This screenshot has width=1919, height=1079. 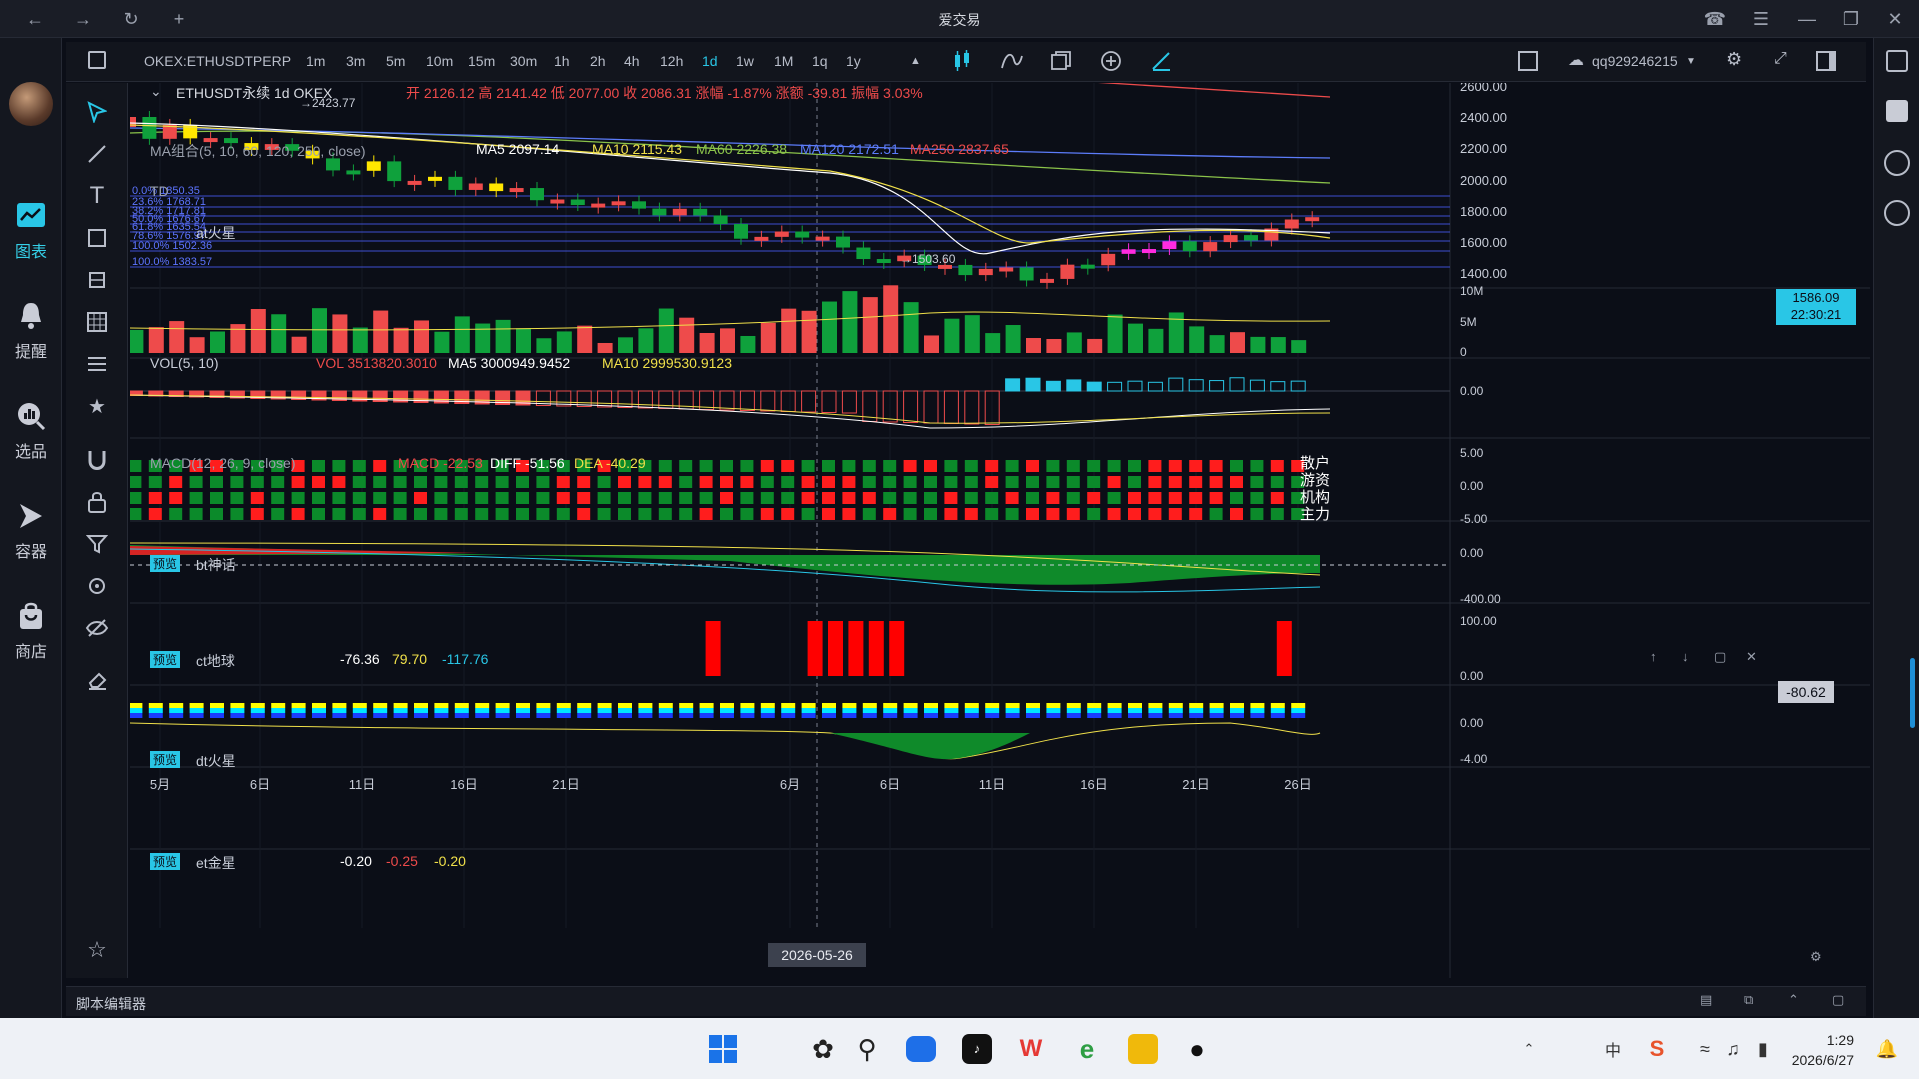 I want to click on app-s-icon: S, so click(x=1657, y=1049).